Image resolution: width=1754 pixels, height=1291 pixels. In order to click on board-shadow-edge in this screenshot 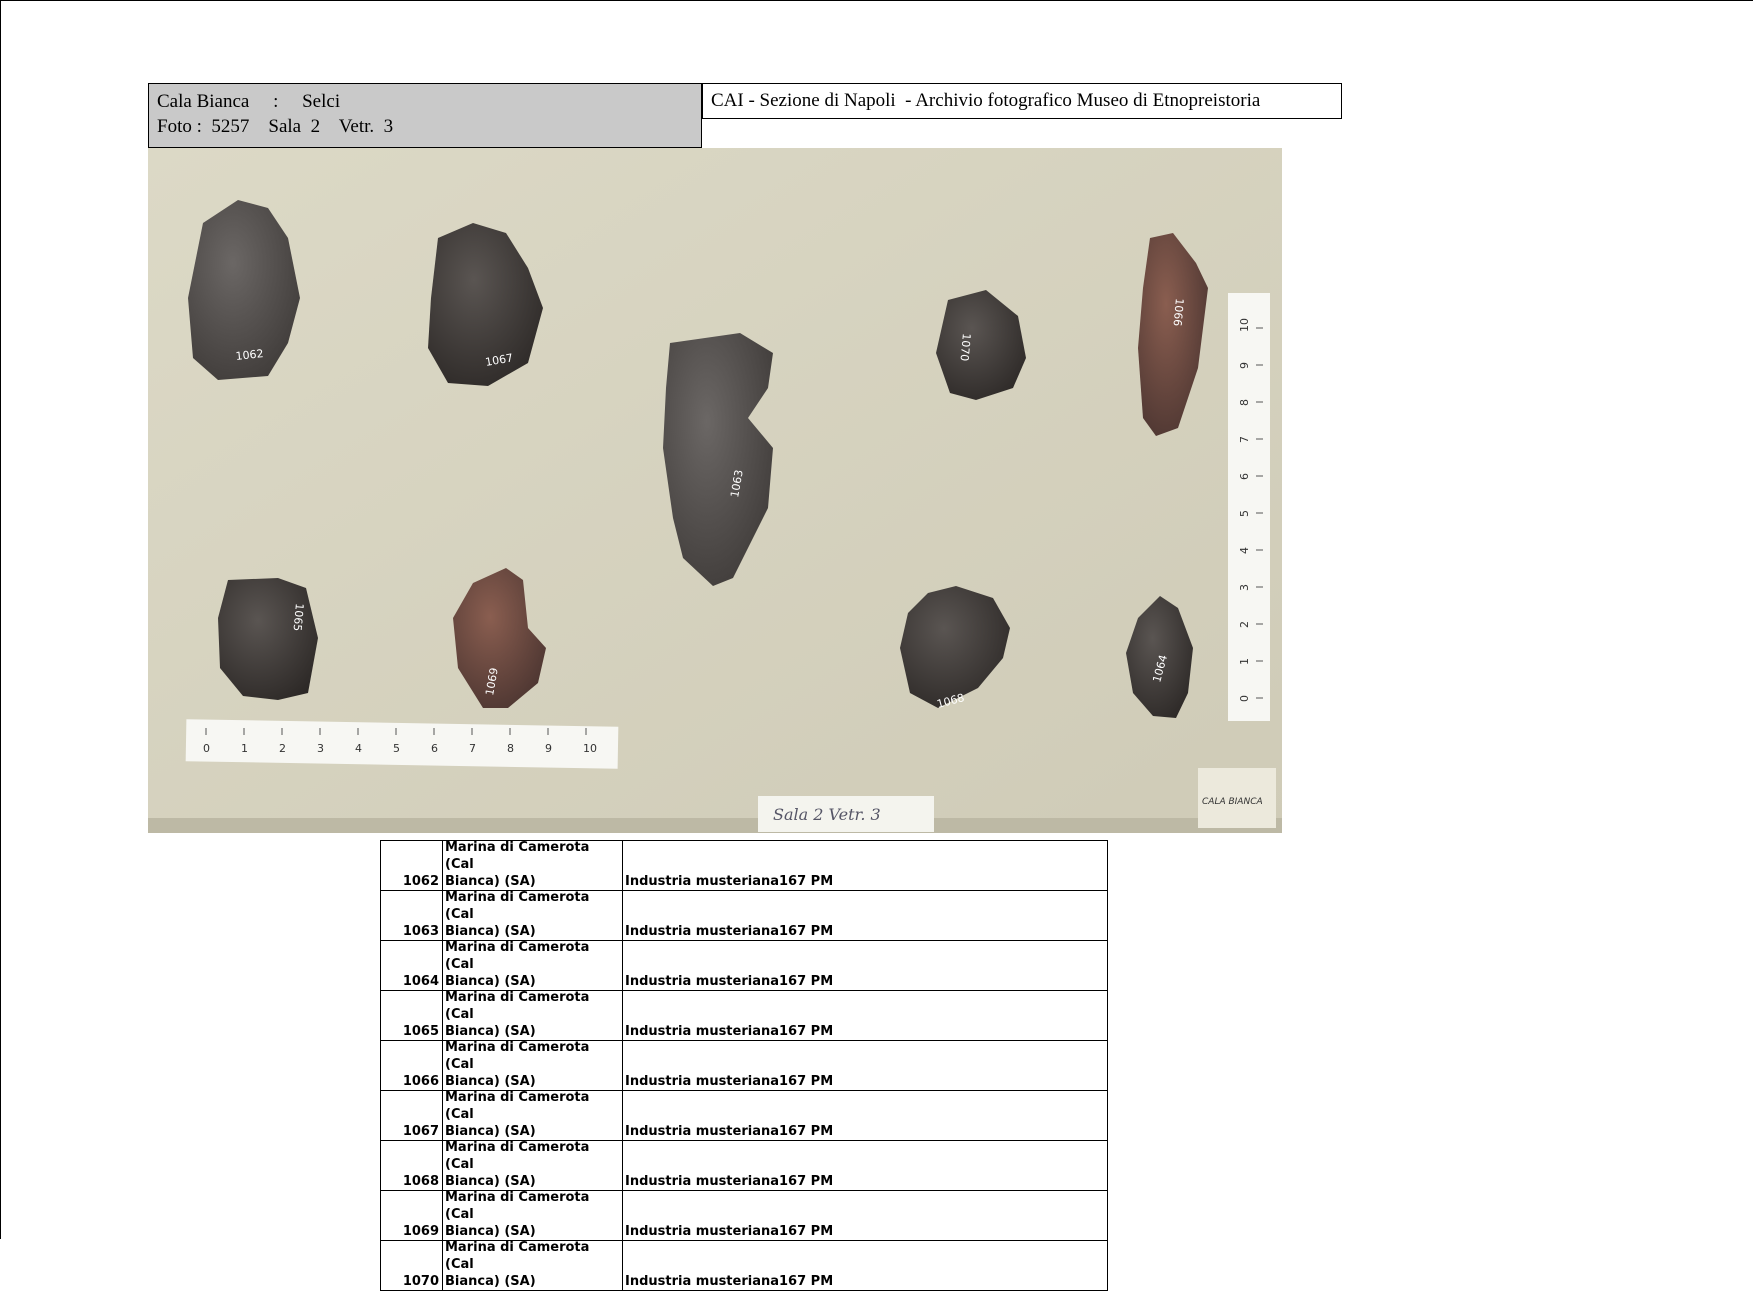, I will do `click(715, 825)`.